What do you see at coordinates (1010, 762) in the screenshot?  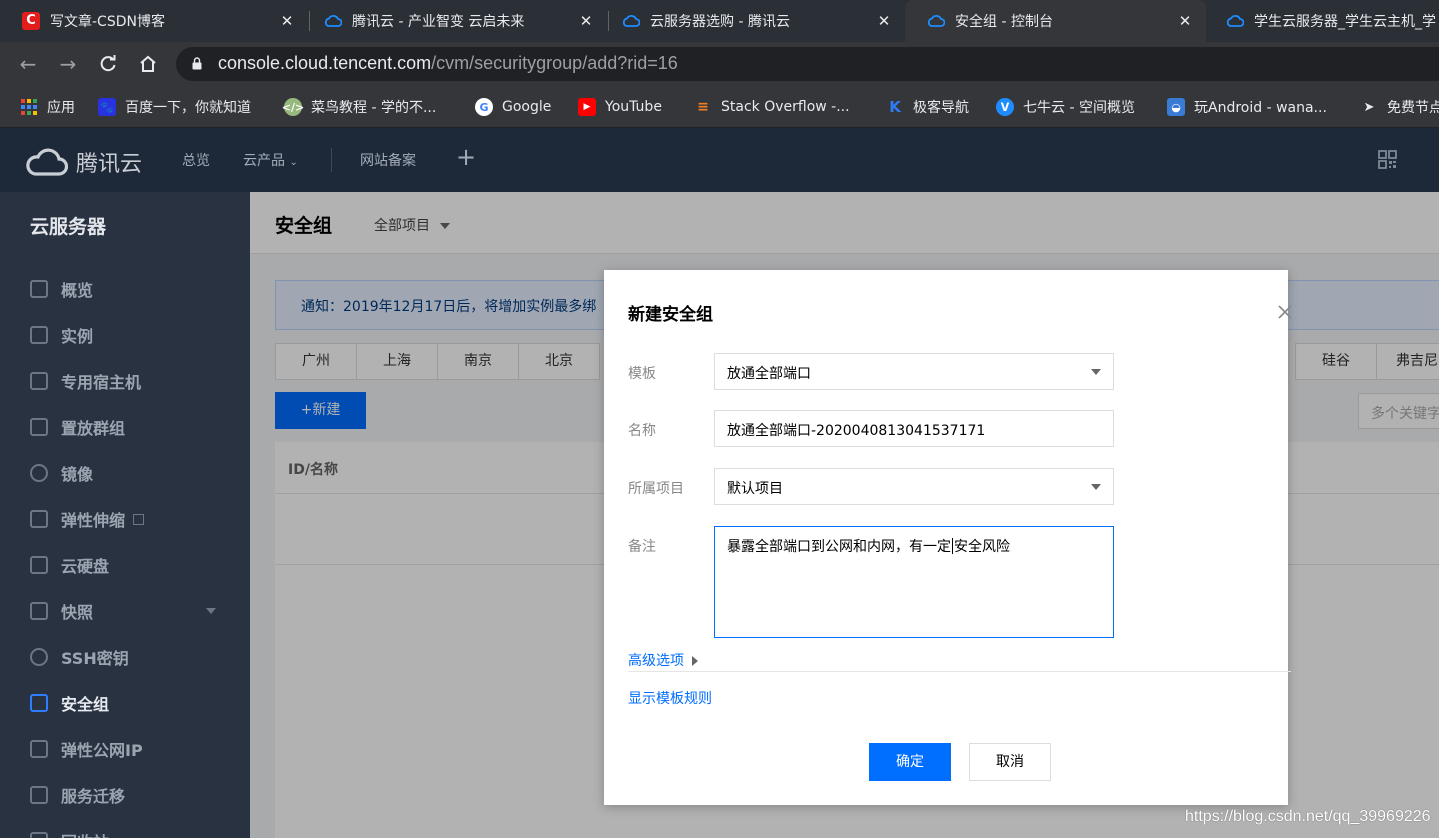 I see `cancel-button: 取消` at bounding box center [1010, 762].